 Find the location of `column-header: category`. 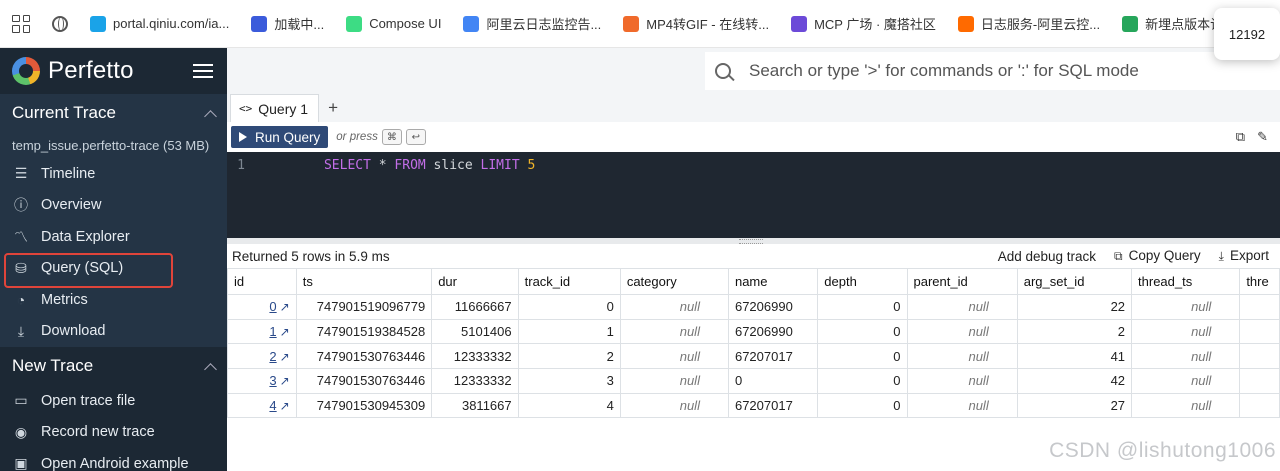

column-header: category is located at coordinates (674, 281).